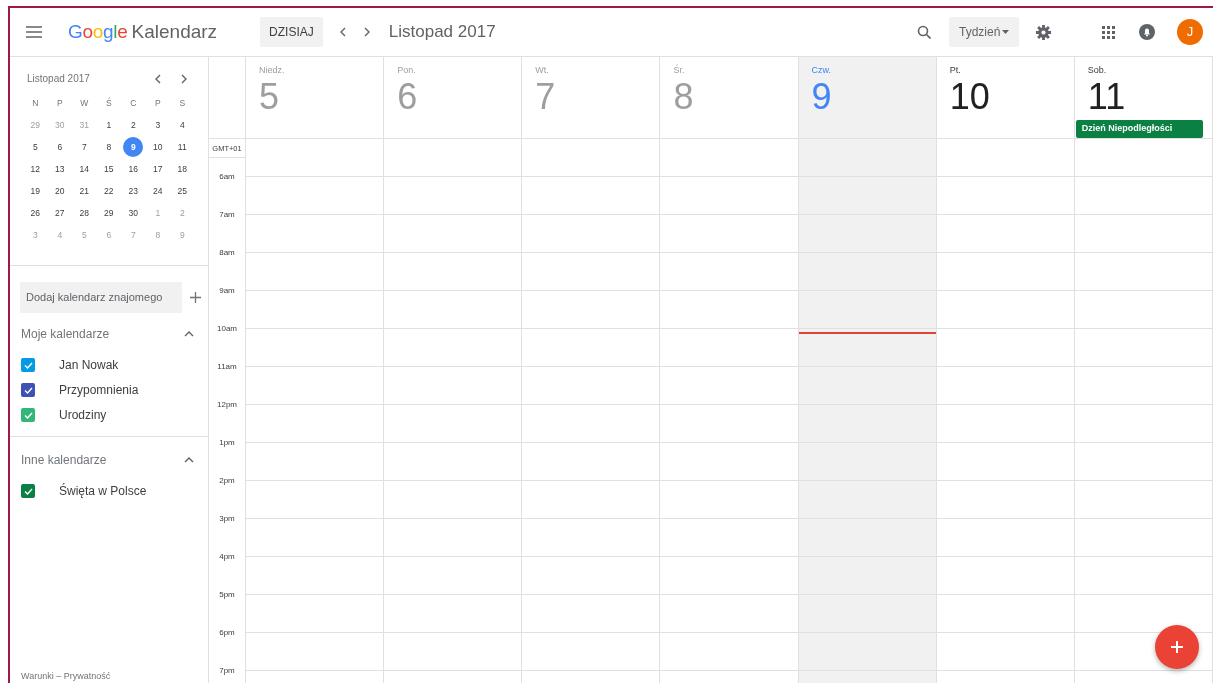 The width and height of the screenshot is (1213, 683). What do you see at coordinates (822, 71) in the screenshot?
I see `weekday-label: Czw.` at bounding box center [822, 71].